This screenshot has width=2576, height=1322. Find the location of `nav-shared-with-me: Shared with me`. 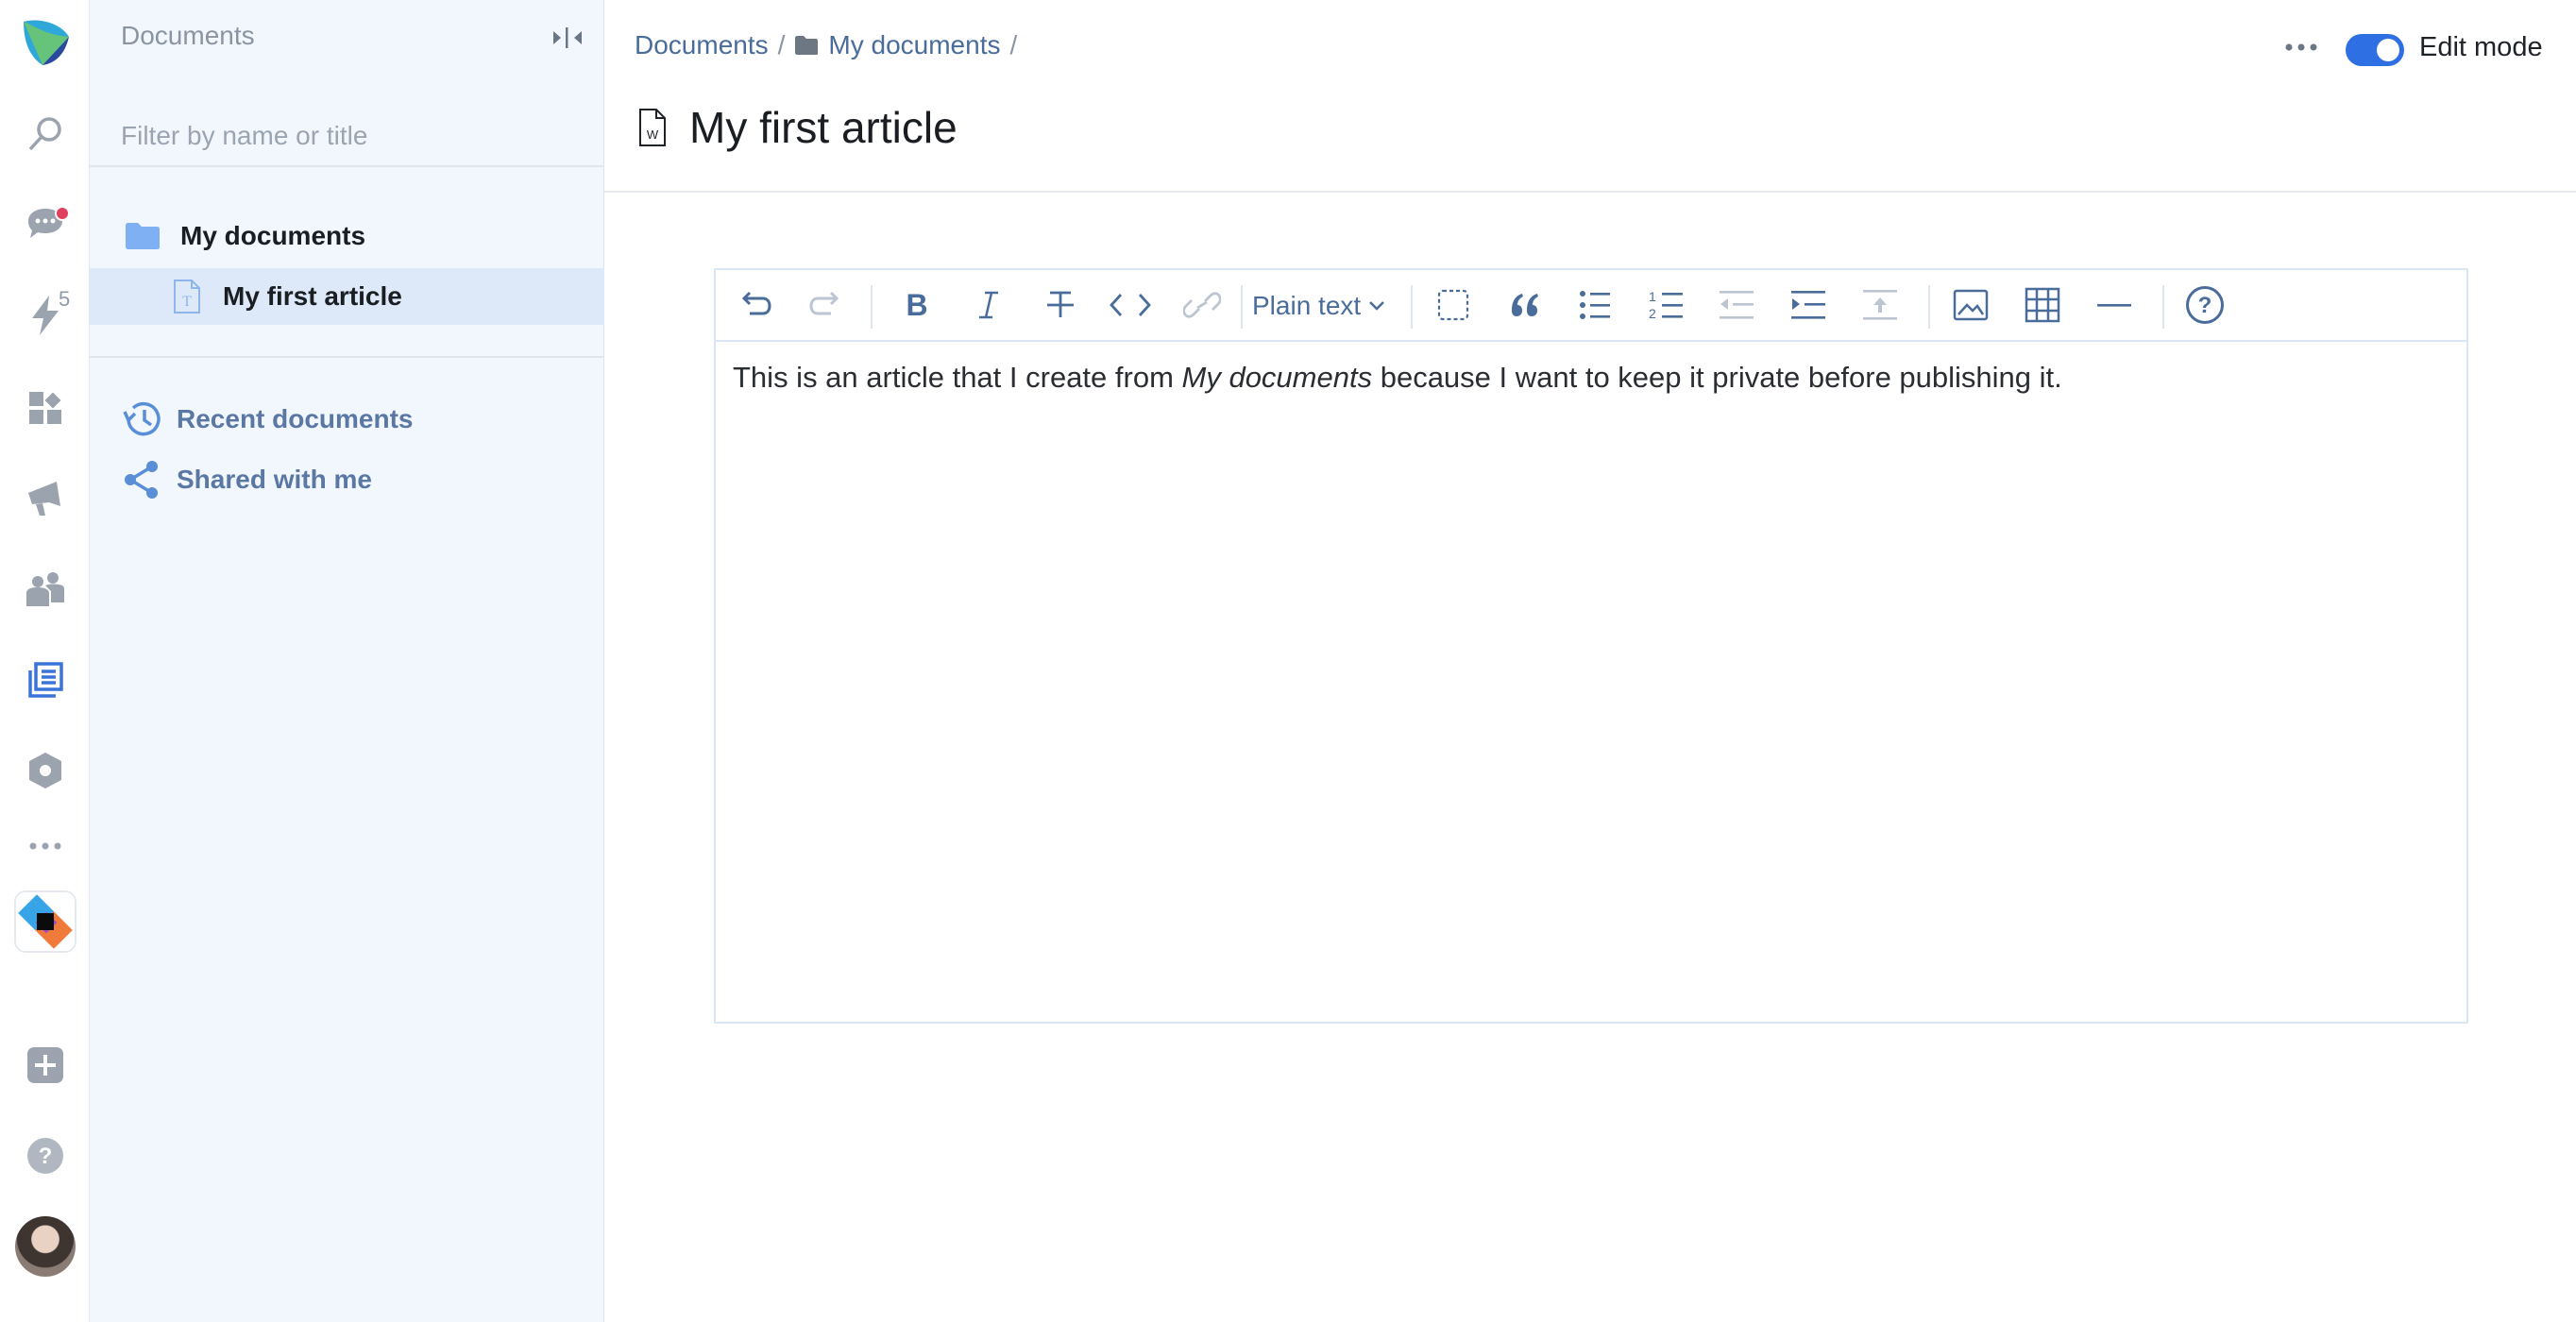

nav-shared-with-me: Shared with me is located at coordinates (347, 479).